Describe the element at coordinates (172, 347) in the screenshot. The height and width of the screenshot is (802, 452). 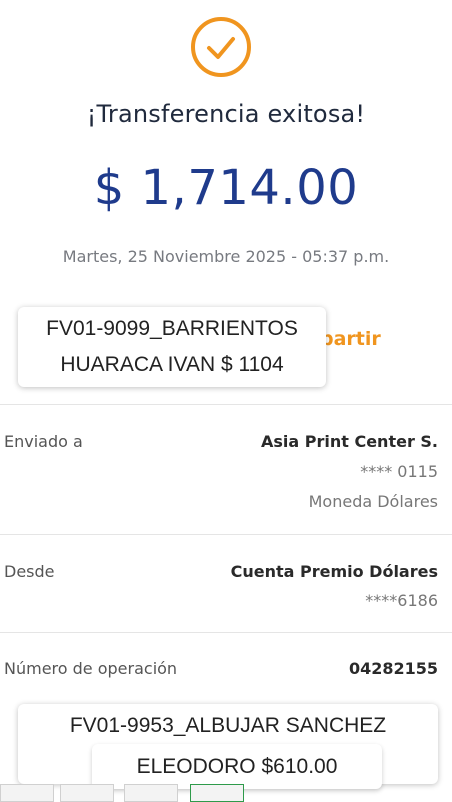
I see `overlay-label-top: FV01-9099_BARRIENTOS HUARACA IVAN $ 1104` at that location.